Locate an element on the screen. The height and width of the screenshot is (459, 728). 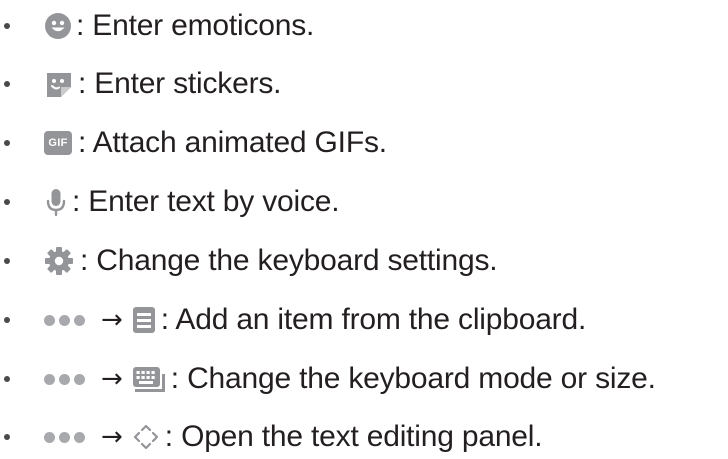
gif-icon-label: GIF is located at coordinates (58, 142).